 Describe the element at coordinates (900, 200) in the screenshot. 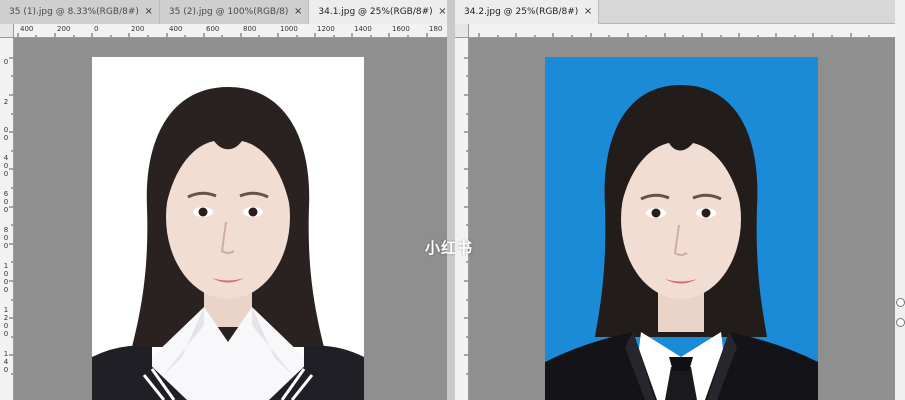

I see `panel-dock-strip` at that location.